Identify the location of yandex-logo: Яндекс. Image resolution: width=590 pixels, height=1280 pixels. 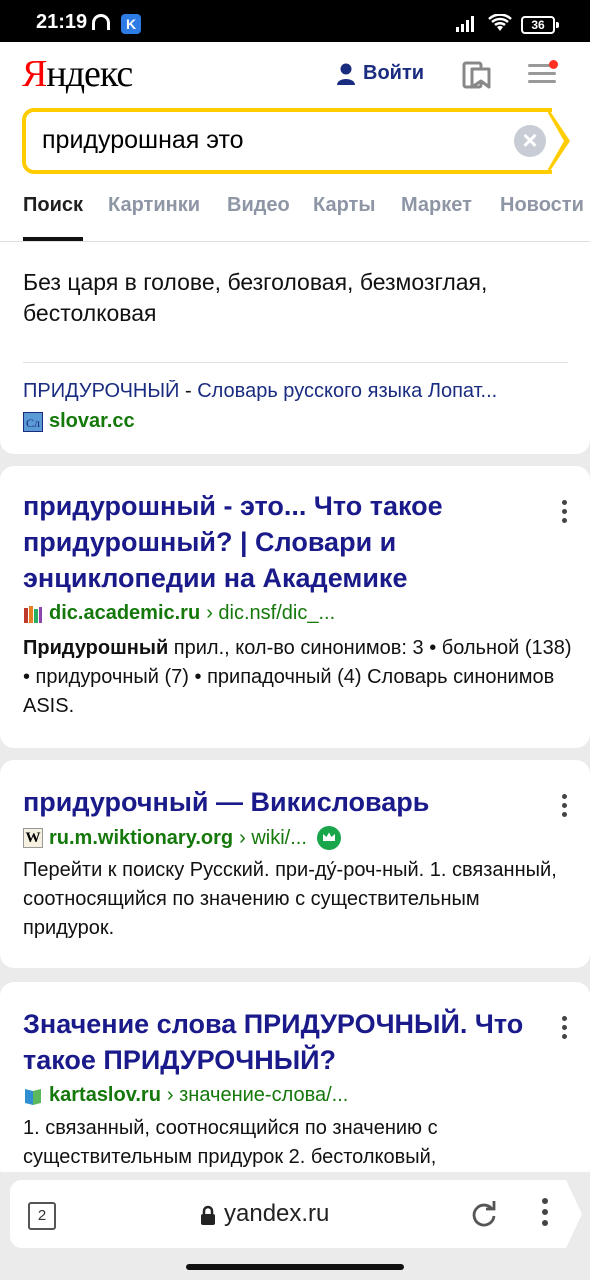
(77, 74).